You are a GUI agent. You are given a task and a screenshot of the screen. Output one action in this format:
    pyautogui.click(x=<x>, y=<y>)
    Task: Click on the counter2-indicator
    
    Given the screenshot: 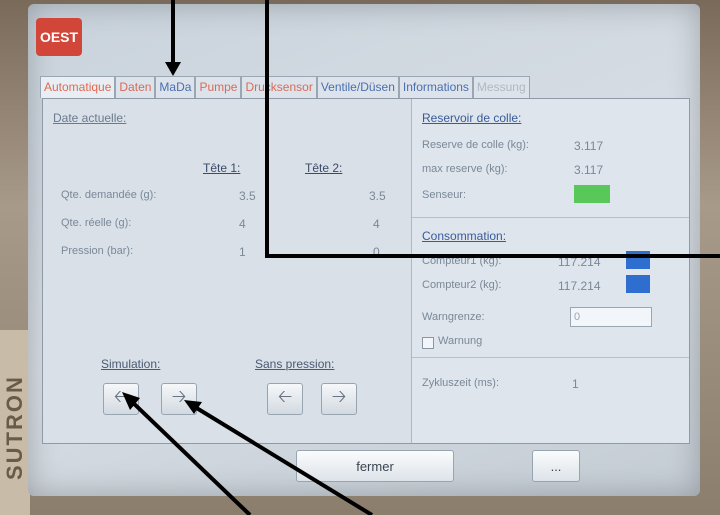 What is the action you would take?
    pyautogui.click(x=638, y=284)
    